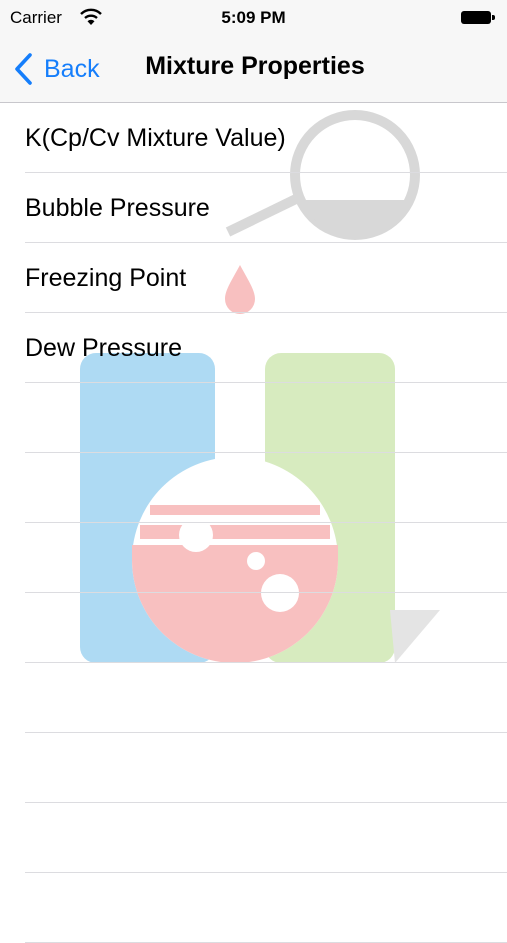 The image size is (507, 943). Describe the element at coordinates (266, 208) in the screenshot. I see `list-item-bubble-pressure: Bubble Pressure` at that location.